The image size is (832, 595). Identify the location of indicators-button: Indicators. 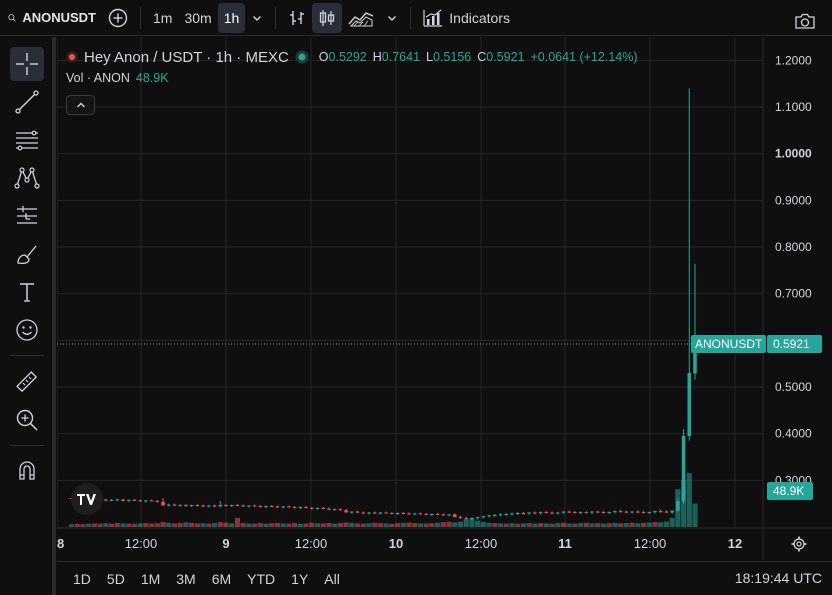
(466, 18).